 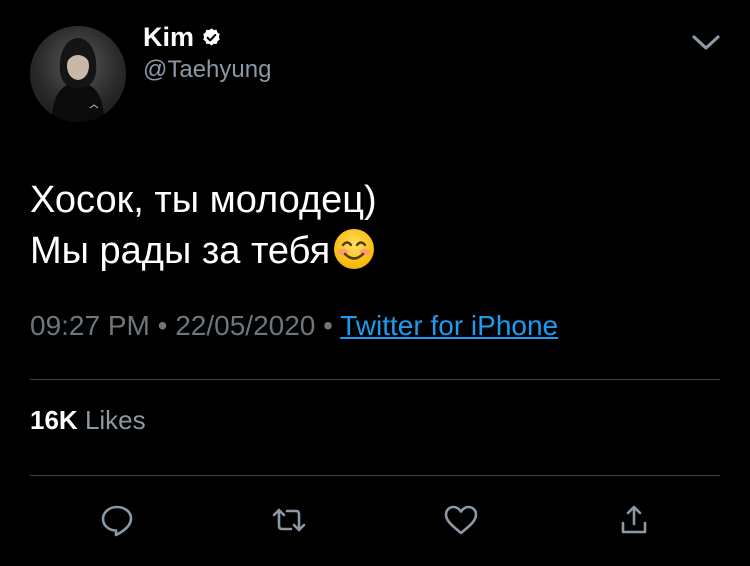 I want to click on share-icon, so click(x=634, y=519).